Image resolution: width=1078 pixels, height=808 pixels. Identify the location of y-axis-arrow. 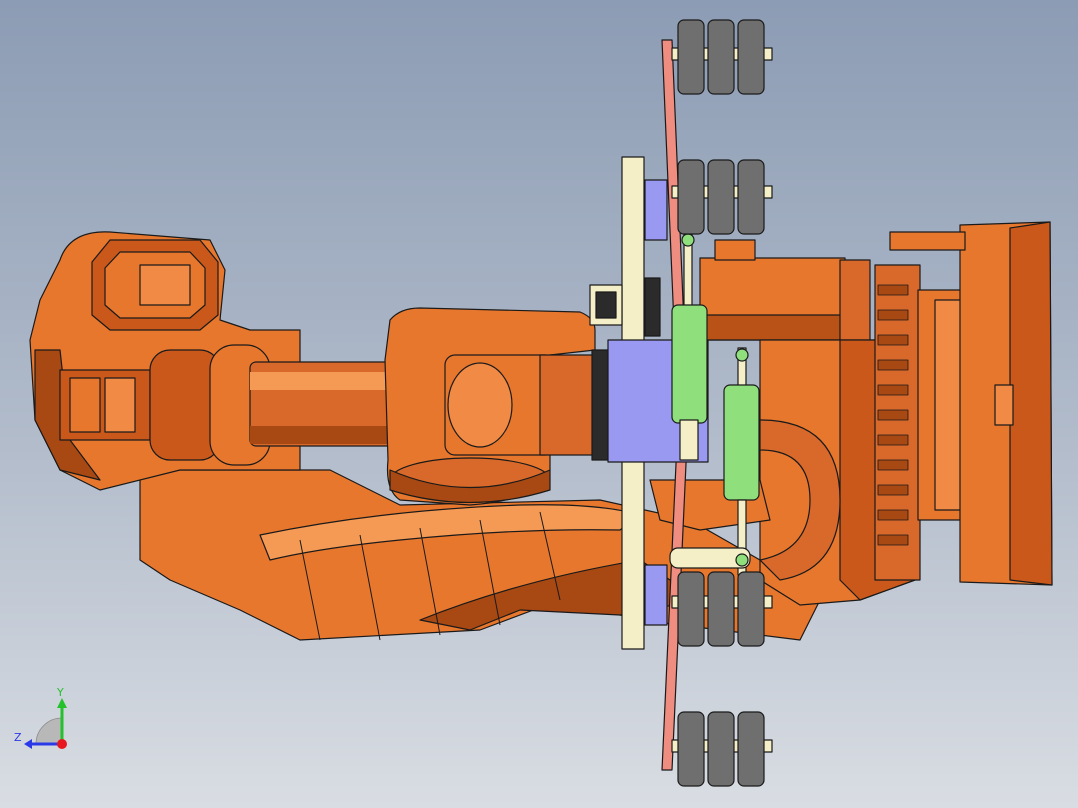
(62, 703).